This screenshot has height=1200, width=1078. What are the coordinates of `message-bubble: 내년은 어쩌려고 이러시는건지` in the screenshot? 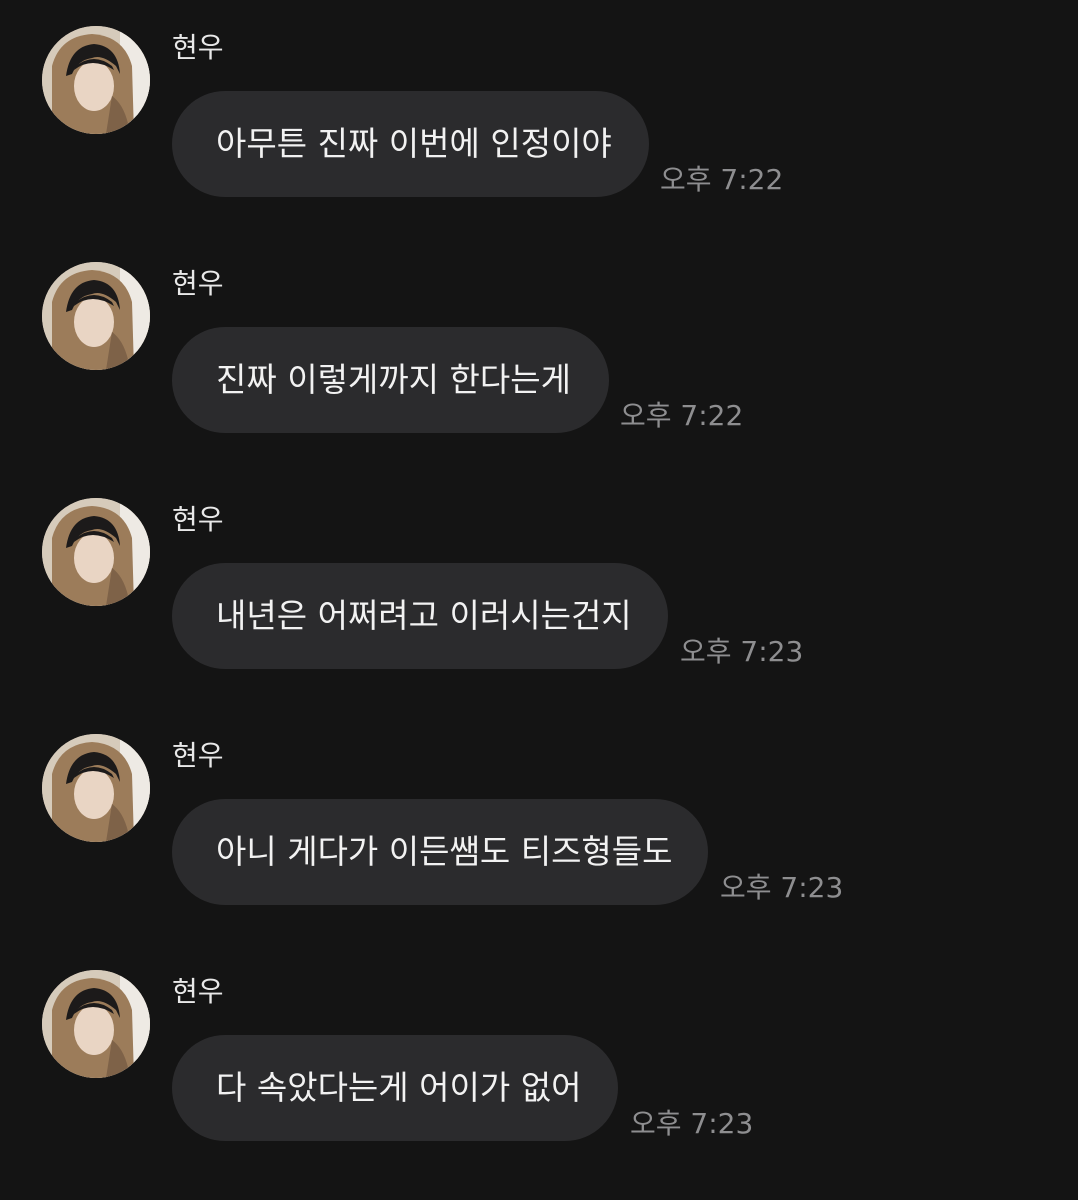 It's located at (420, 616).